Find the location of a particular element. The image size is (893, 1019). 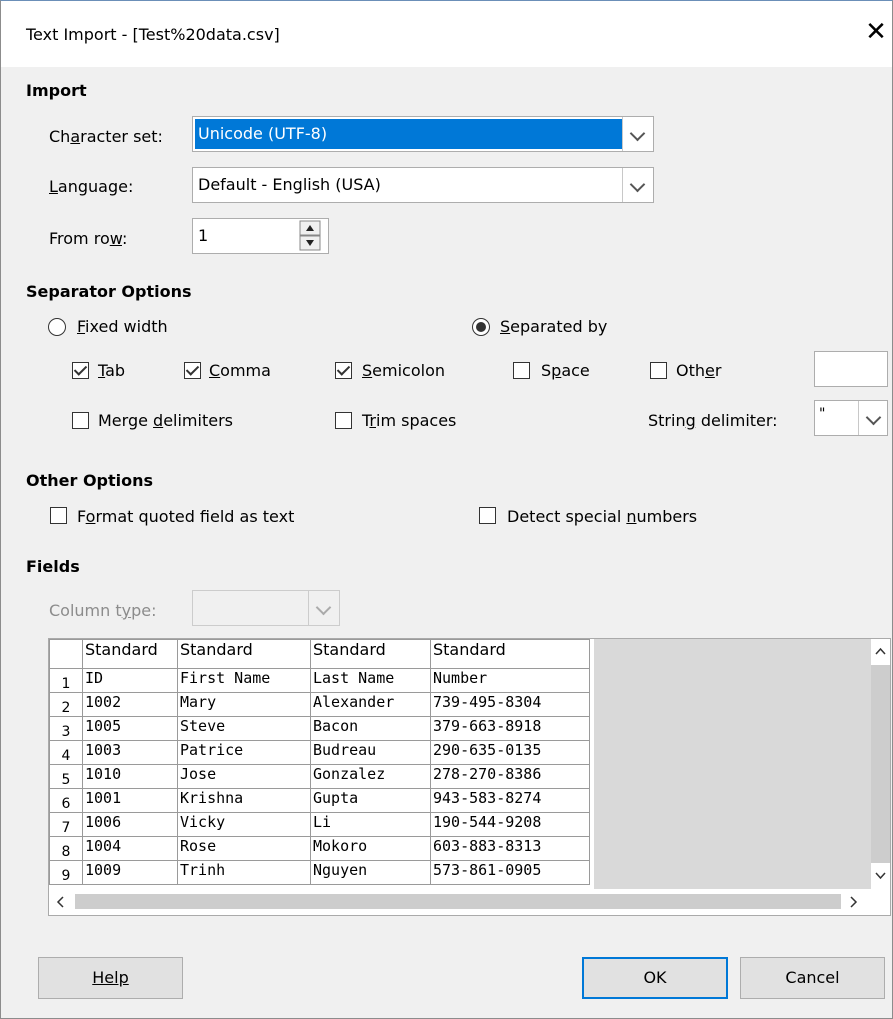

table-cell: Gonzalez is located at coordinates (370, 776).